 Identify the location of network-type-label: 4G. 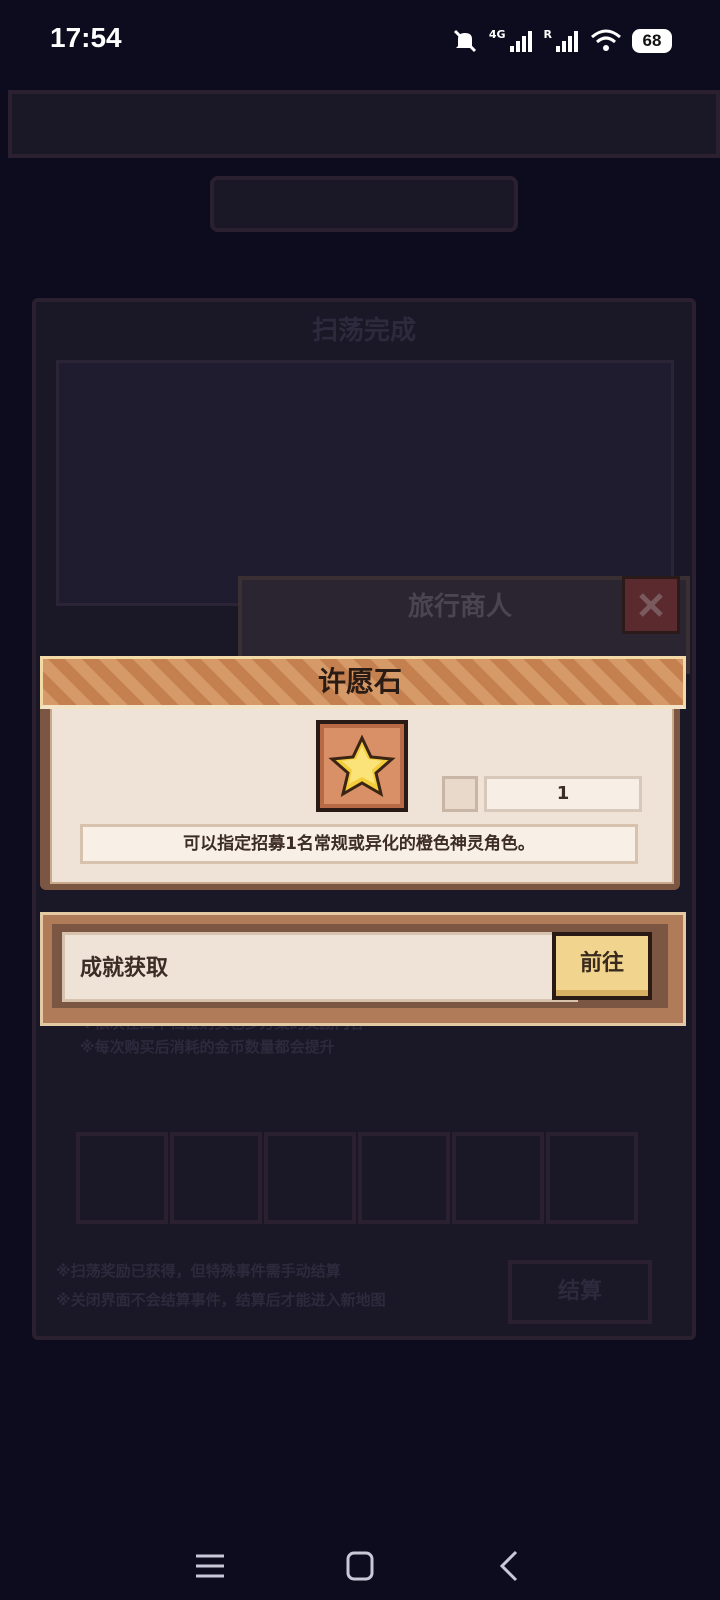
(497, 34).